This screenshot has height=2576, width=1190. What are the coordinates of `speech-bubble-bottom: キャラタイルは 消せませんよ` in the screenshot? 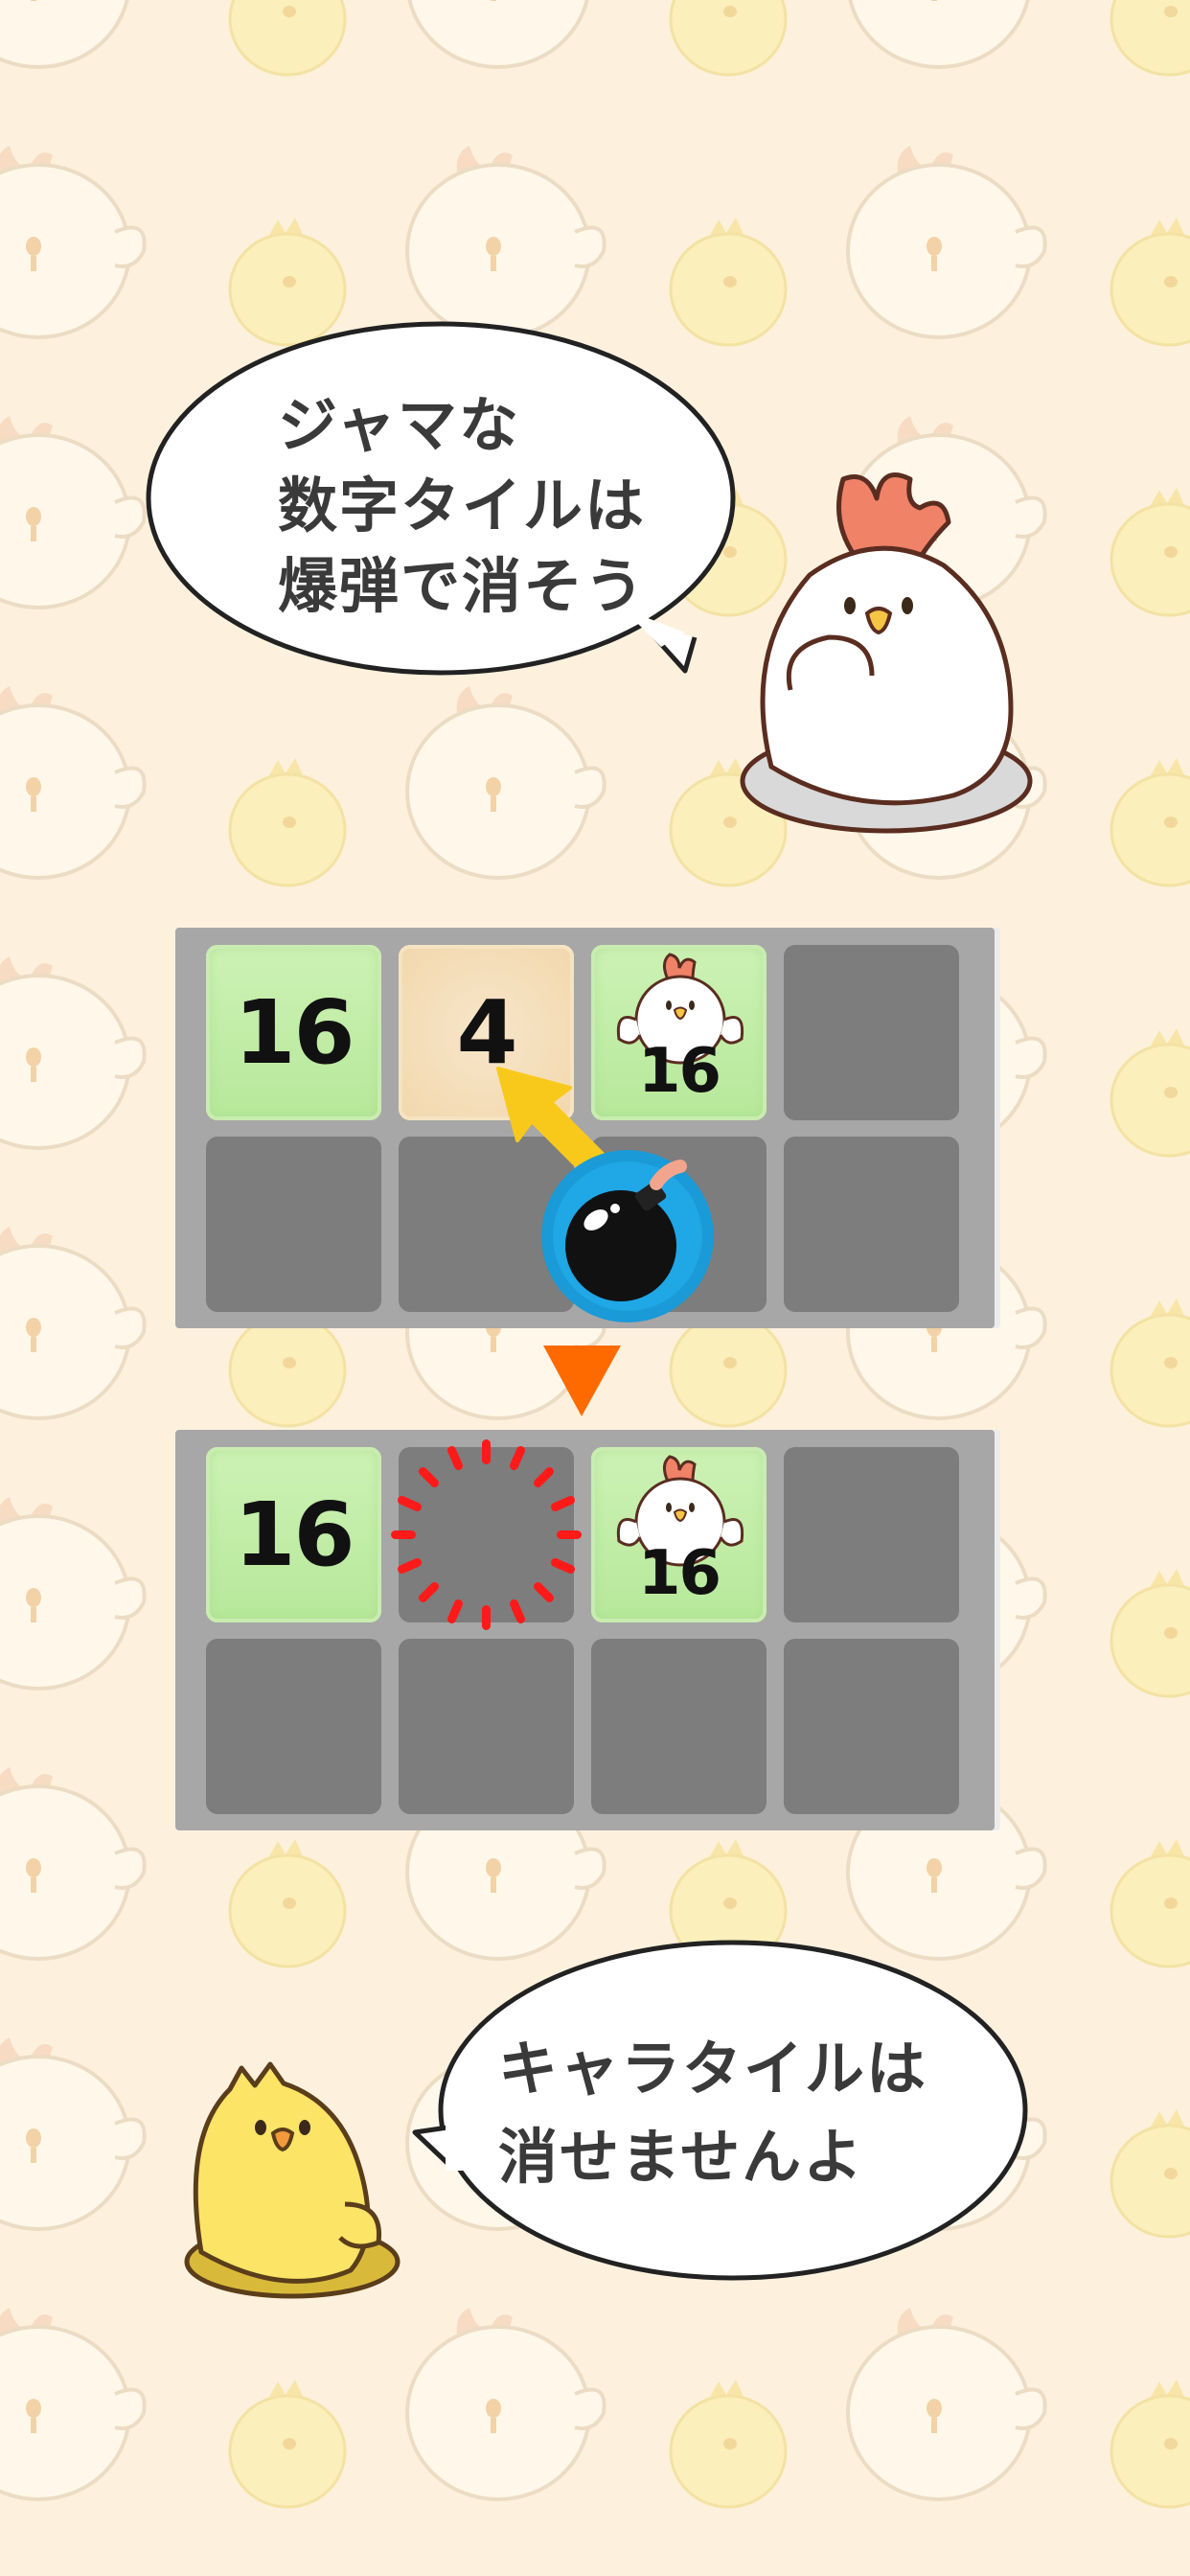 It's located at (721, 2113).